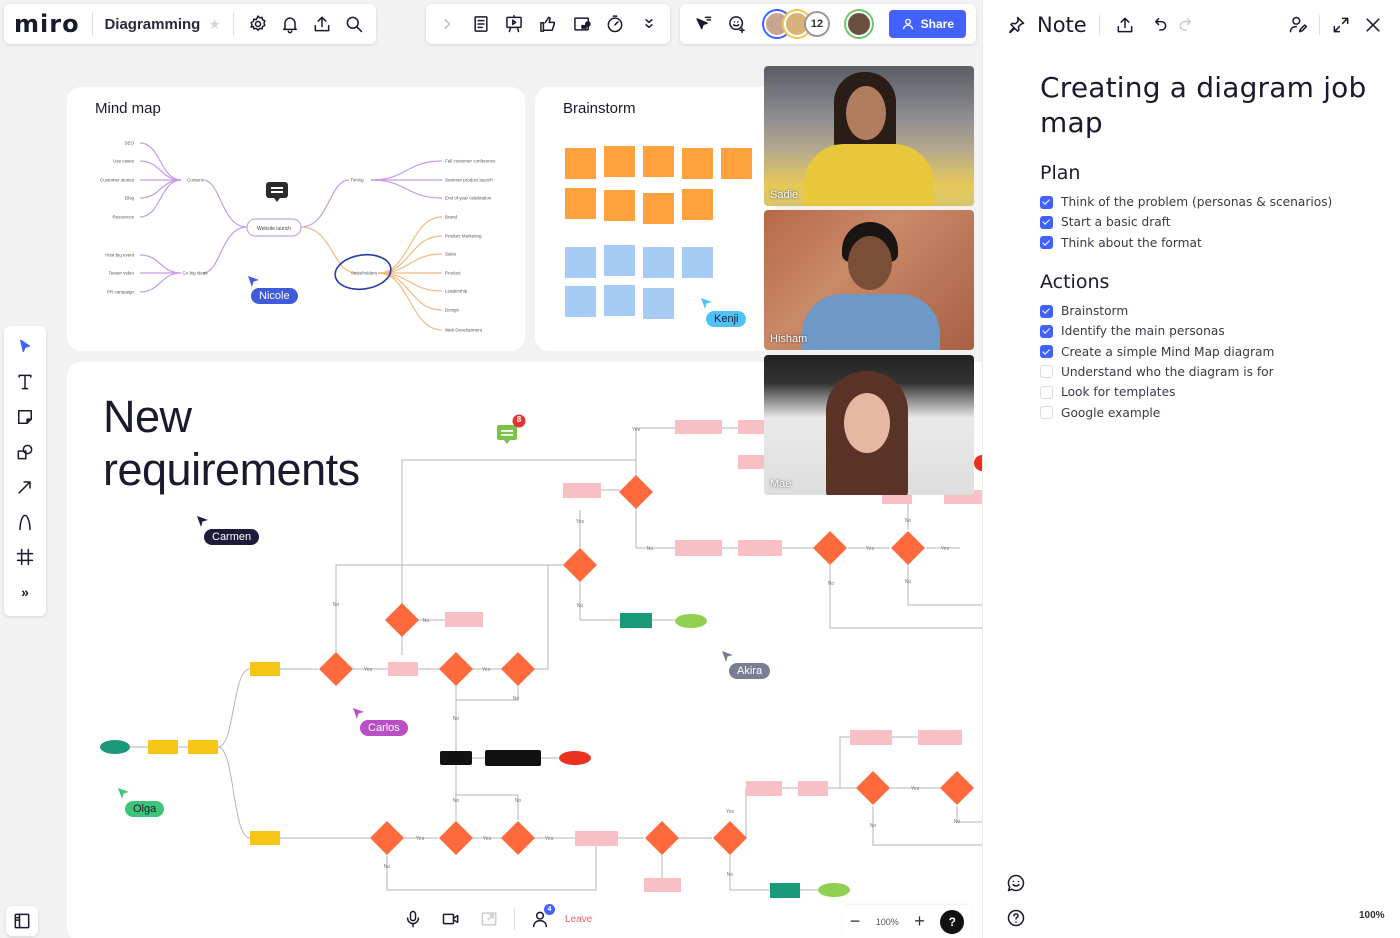 This screenshot has height=938, width=1400. Describe the element at coordinates (124, 161) in the screenshot. I see `mindmap-leaf-label: Use cases` at that location.